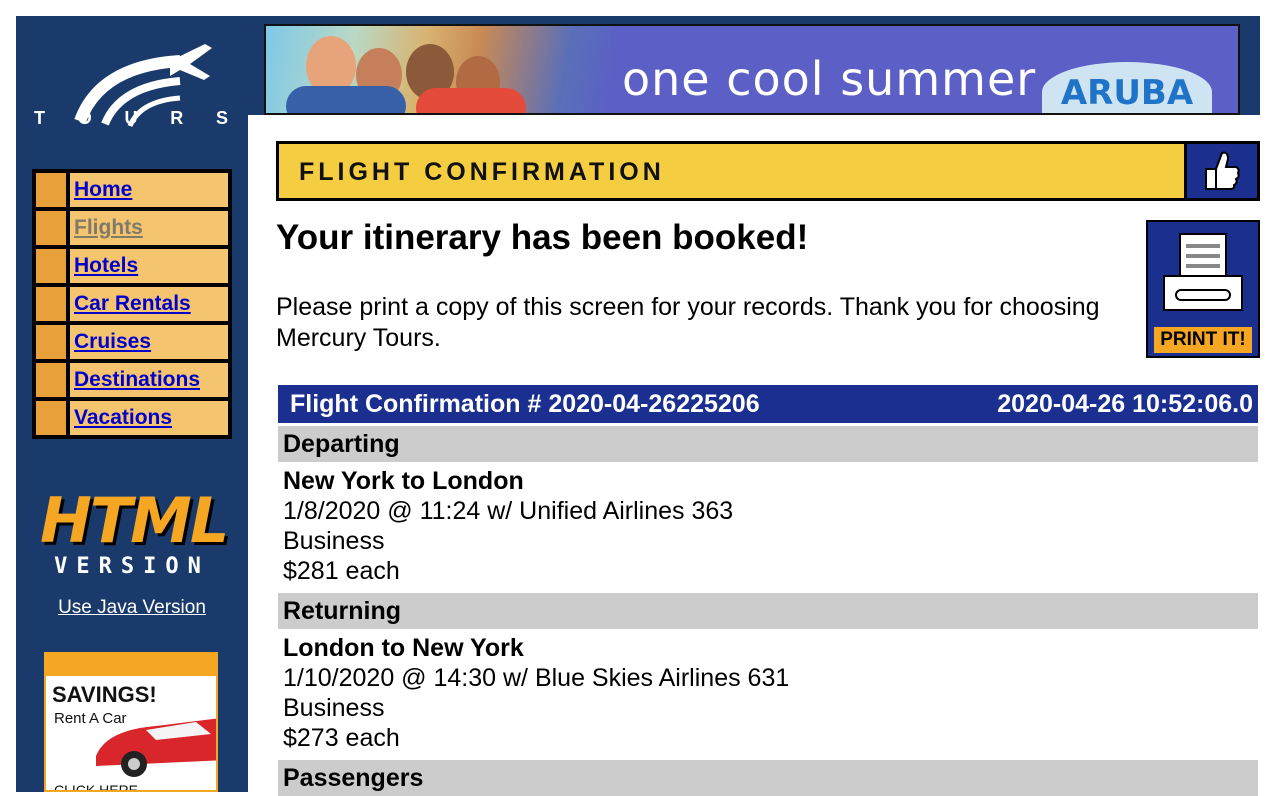  Describe the element at coordinates (137, 380) in the screenshot. I see `nav-link-destinations: Destinations` at that location.